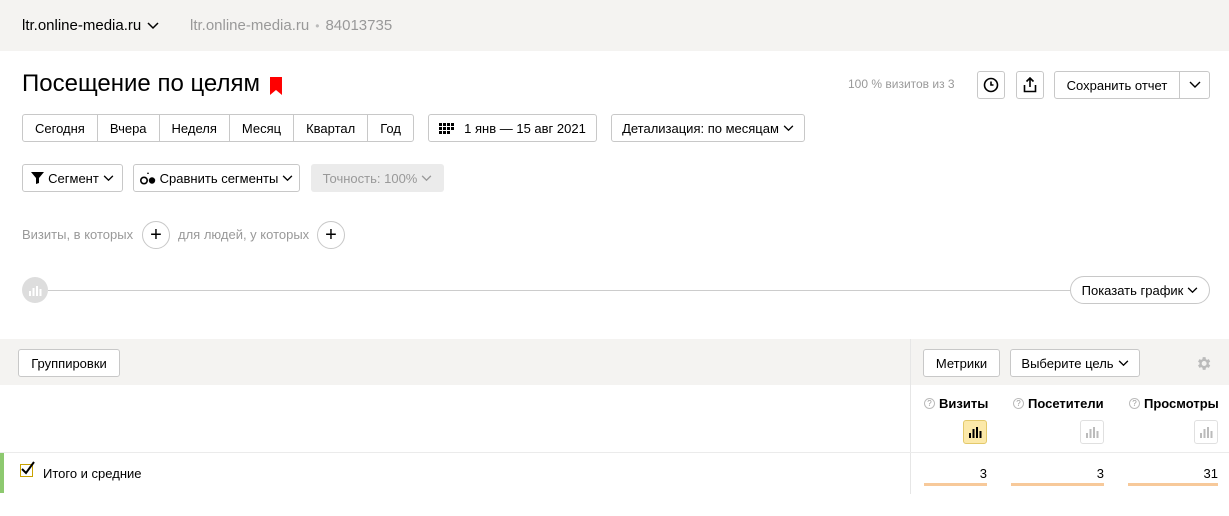 Image resolution: width=1229 pixels, height=516 pixels. Describe the element at coordinates (92, 473) in the screenshot. I see `totals-row-label: Итого и средние` at that location.